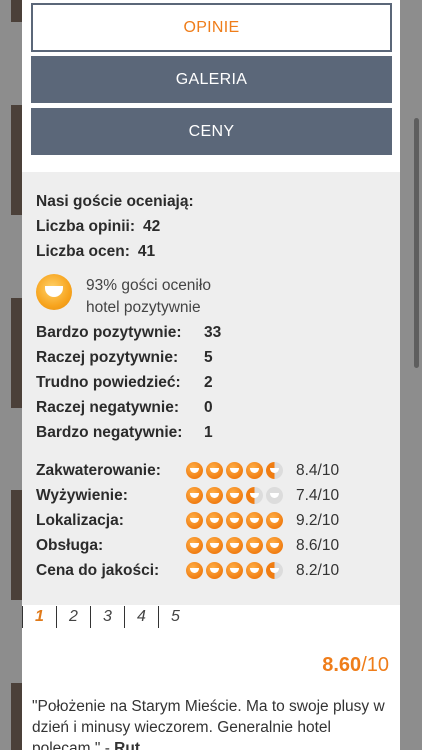 The width and height of the screenshot is (422, 750). I want to click on breakdown-row: Raczej negatywnie: 0, so click(218, 407).